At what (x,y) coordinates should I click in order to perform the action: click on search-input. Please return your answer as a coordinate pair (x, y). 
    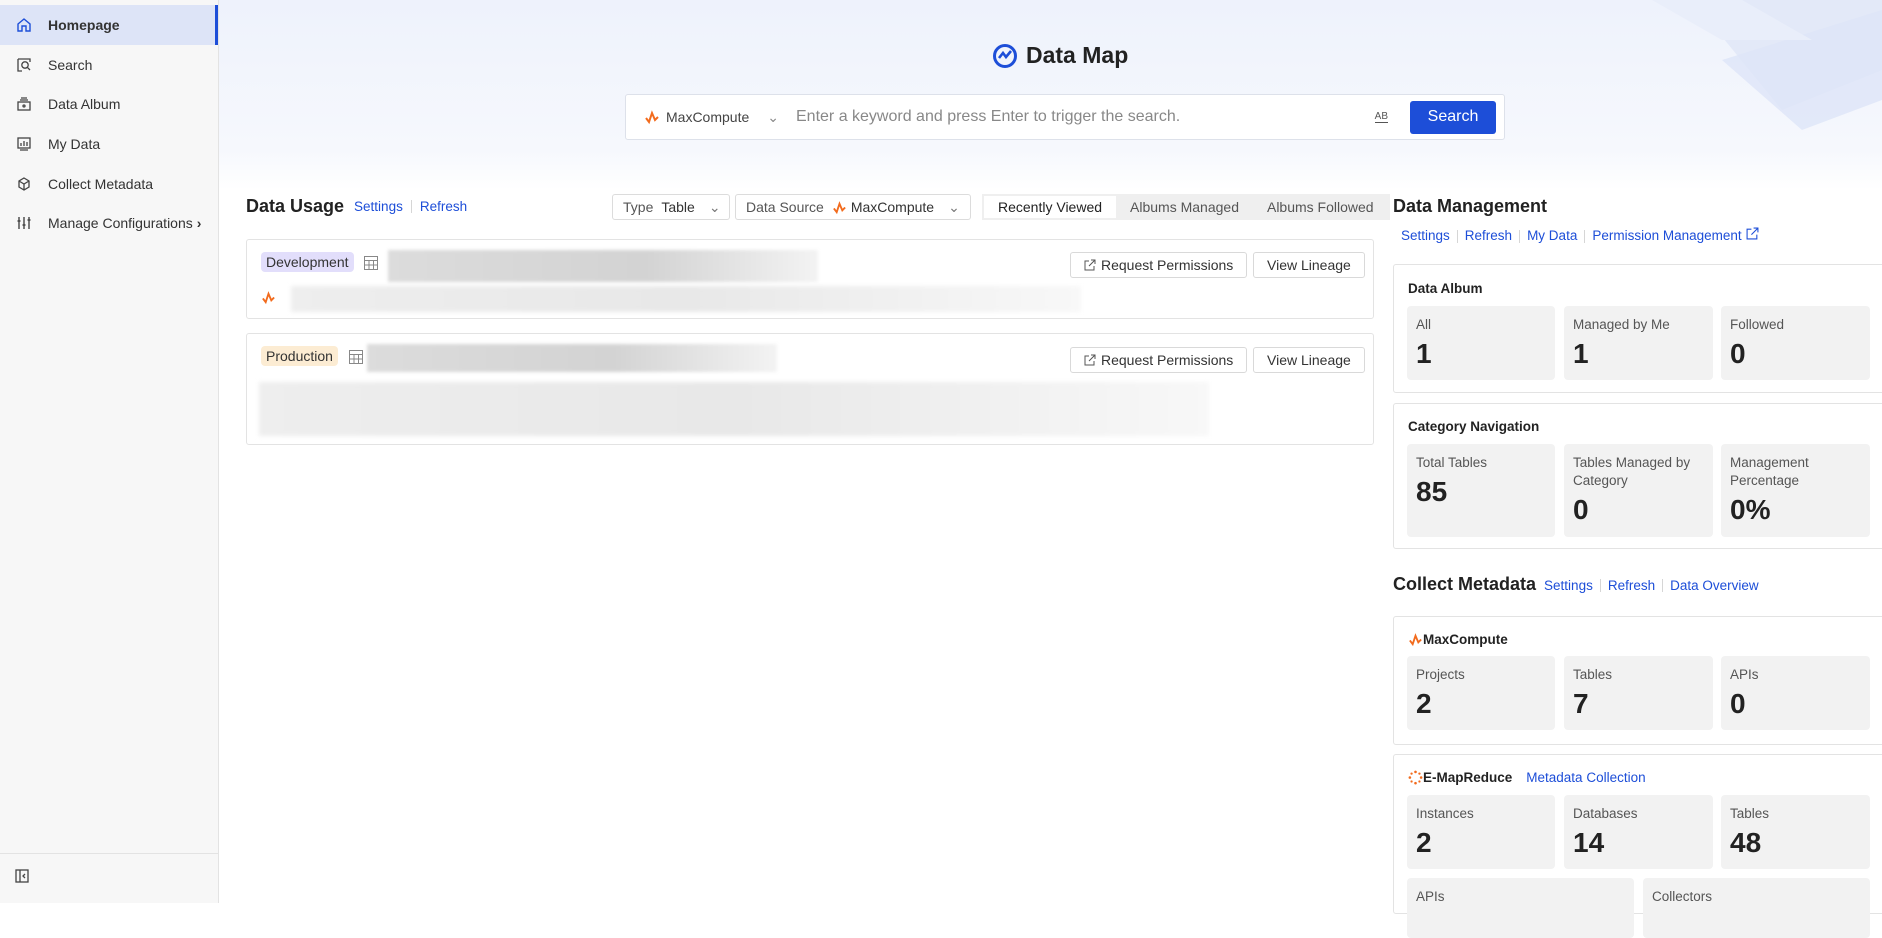
    Looking at the image, I should click on (1085, 117).